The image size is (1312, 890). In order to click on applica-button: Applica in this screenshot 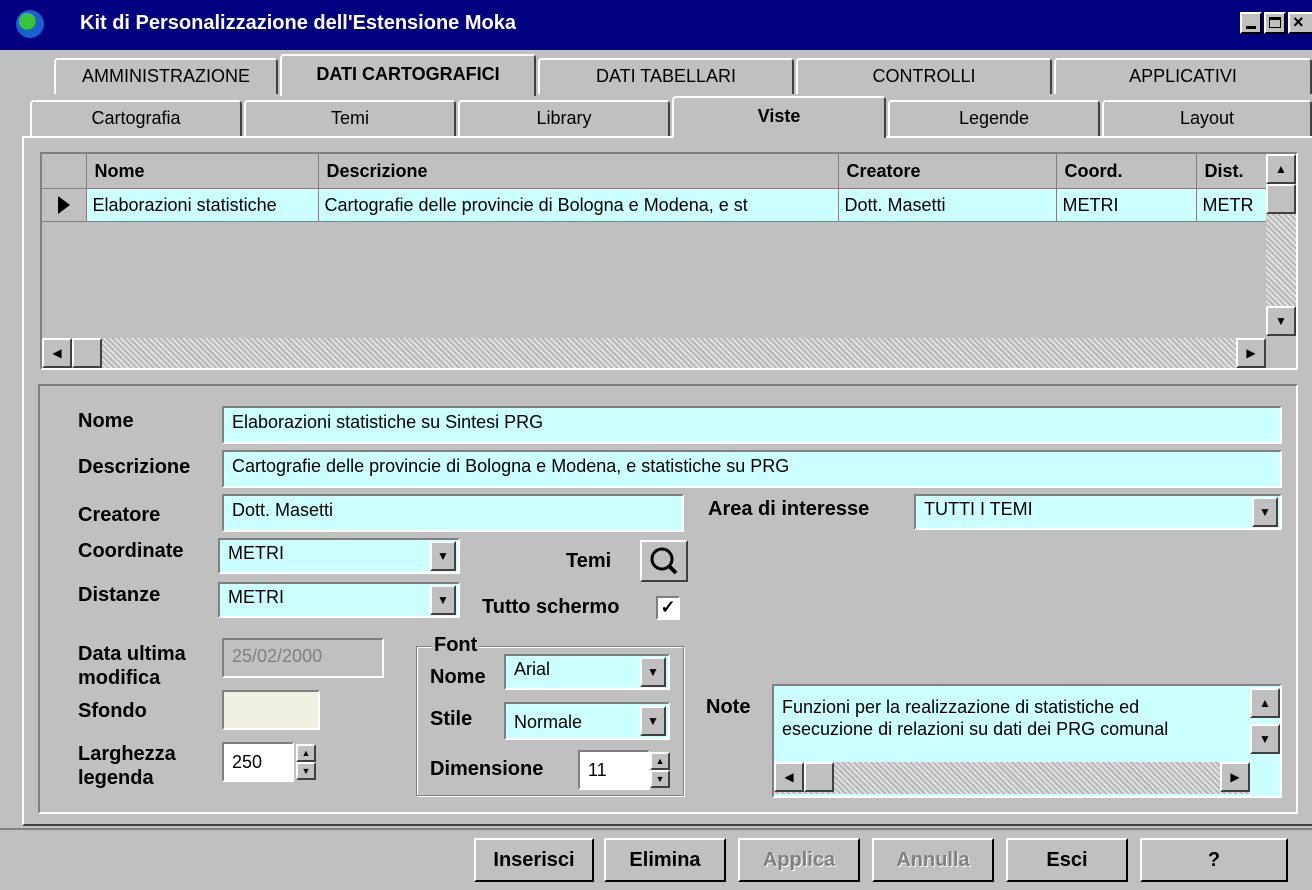, I will do `click(799, 860)`.